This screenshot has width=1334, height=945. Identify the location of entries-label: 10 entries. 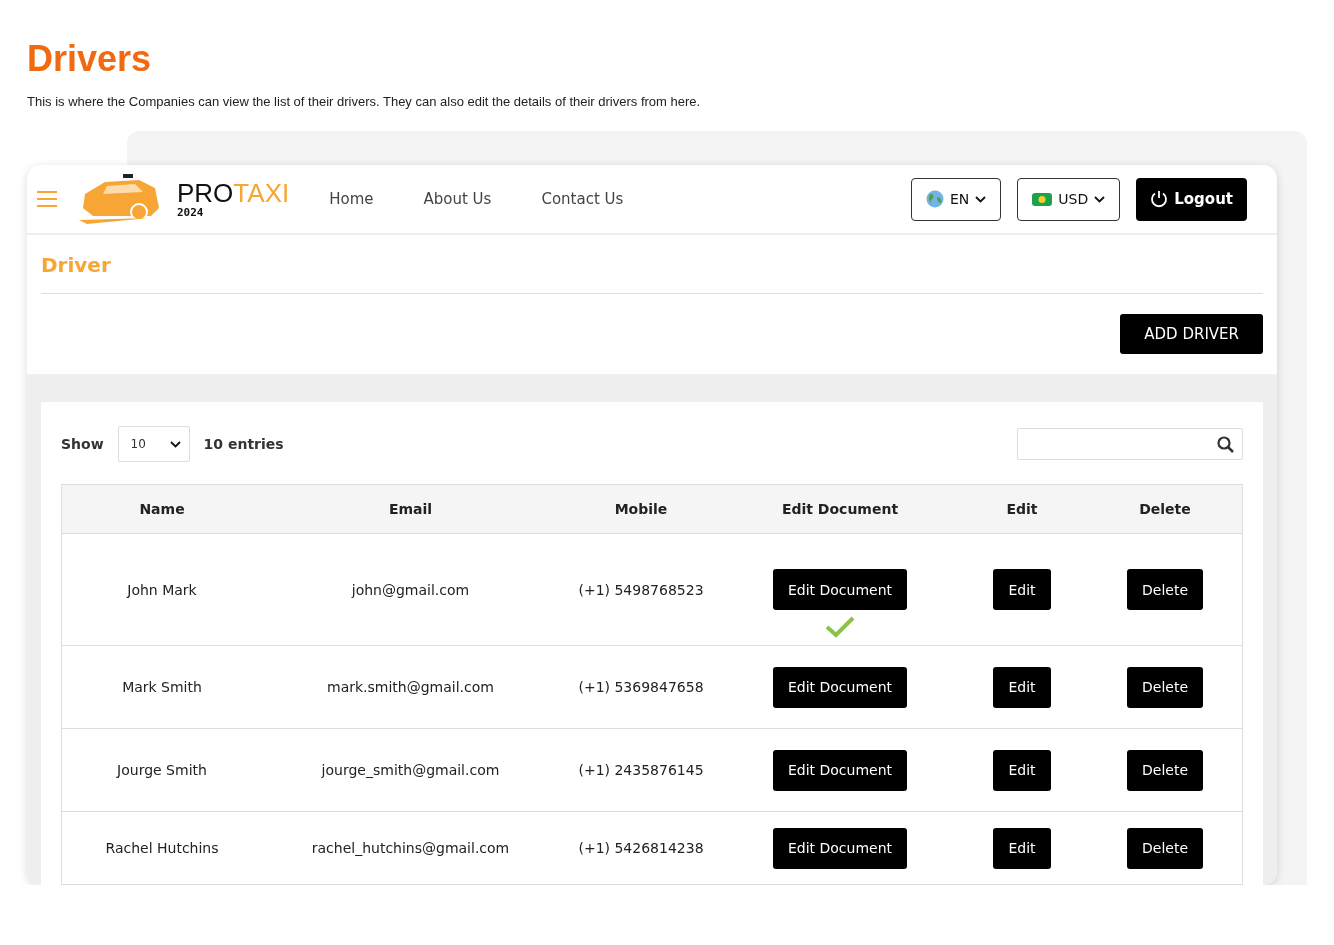
(243, 444).